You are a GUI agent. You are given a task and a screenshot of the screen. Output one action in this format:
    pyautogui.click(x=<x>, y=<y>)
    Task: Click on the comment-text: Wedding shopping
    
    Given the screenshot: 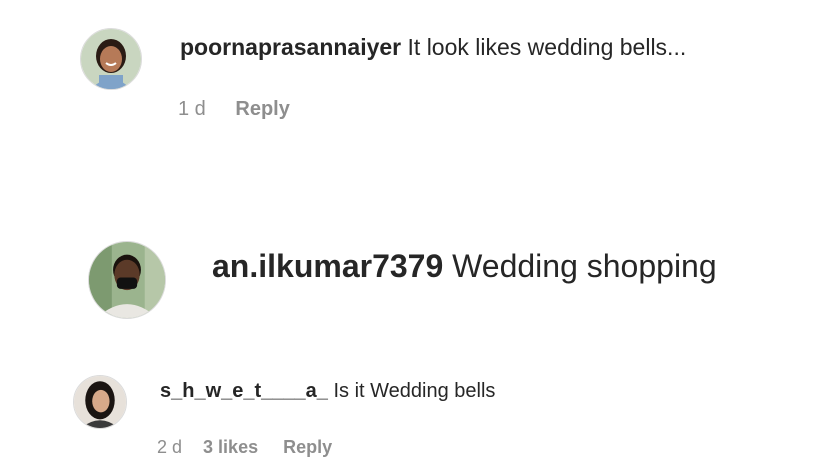 What is the action you would take?
    pyautogui.click(x=584, y=266)
    